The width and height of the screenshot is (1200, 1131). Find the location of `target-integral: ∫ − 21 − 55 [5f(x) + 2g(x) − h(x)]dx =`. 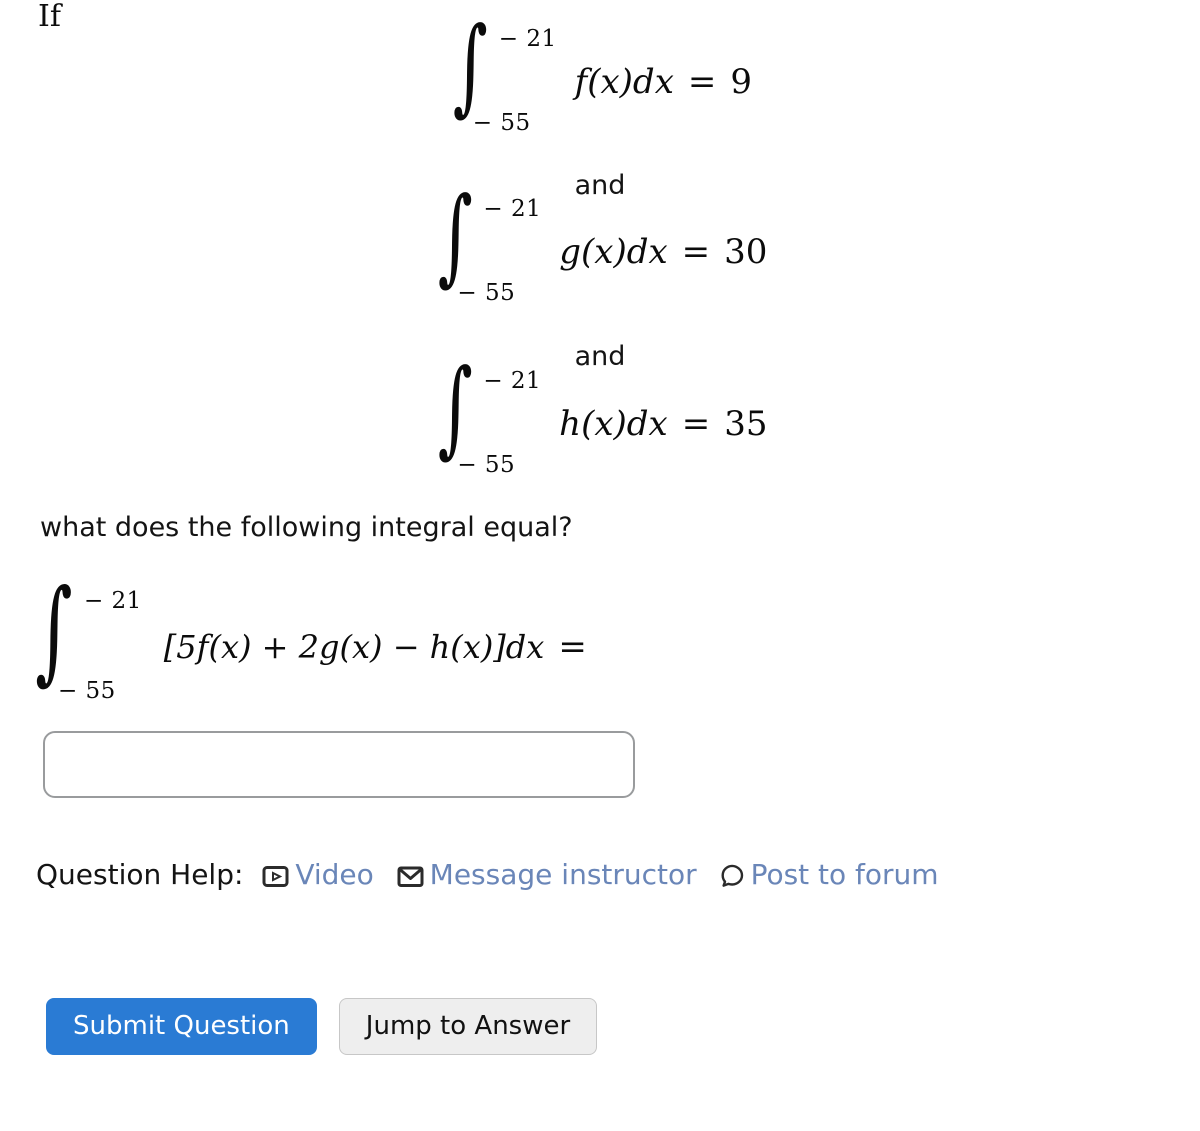

target-integral: ∫ − 21 − 55 [5f(x) + 2g(x) − h(x)]dx = is located at coordinates (308, 639).